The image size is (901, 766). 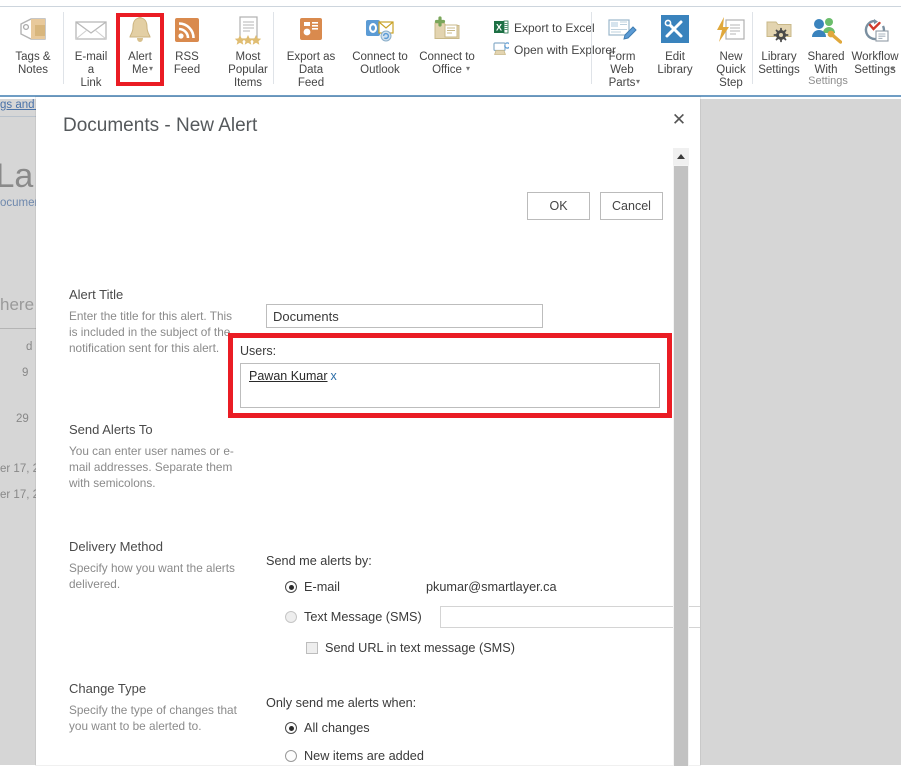 What do you see at coordinates (96, 294) in the screenshot?
I see `alert-title-heading: Alert Title` at bounding box center [96, 294].